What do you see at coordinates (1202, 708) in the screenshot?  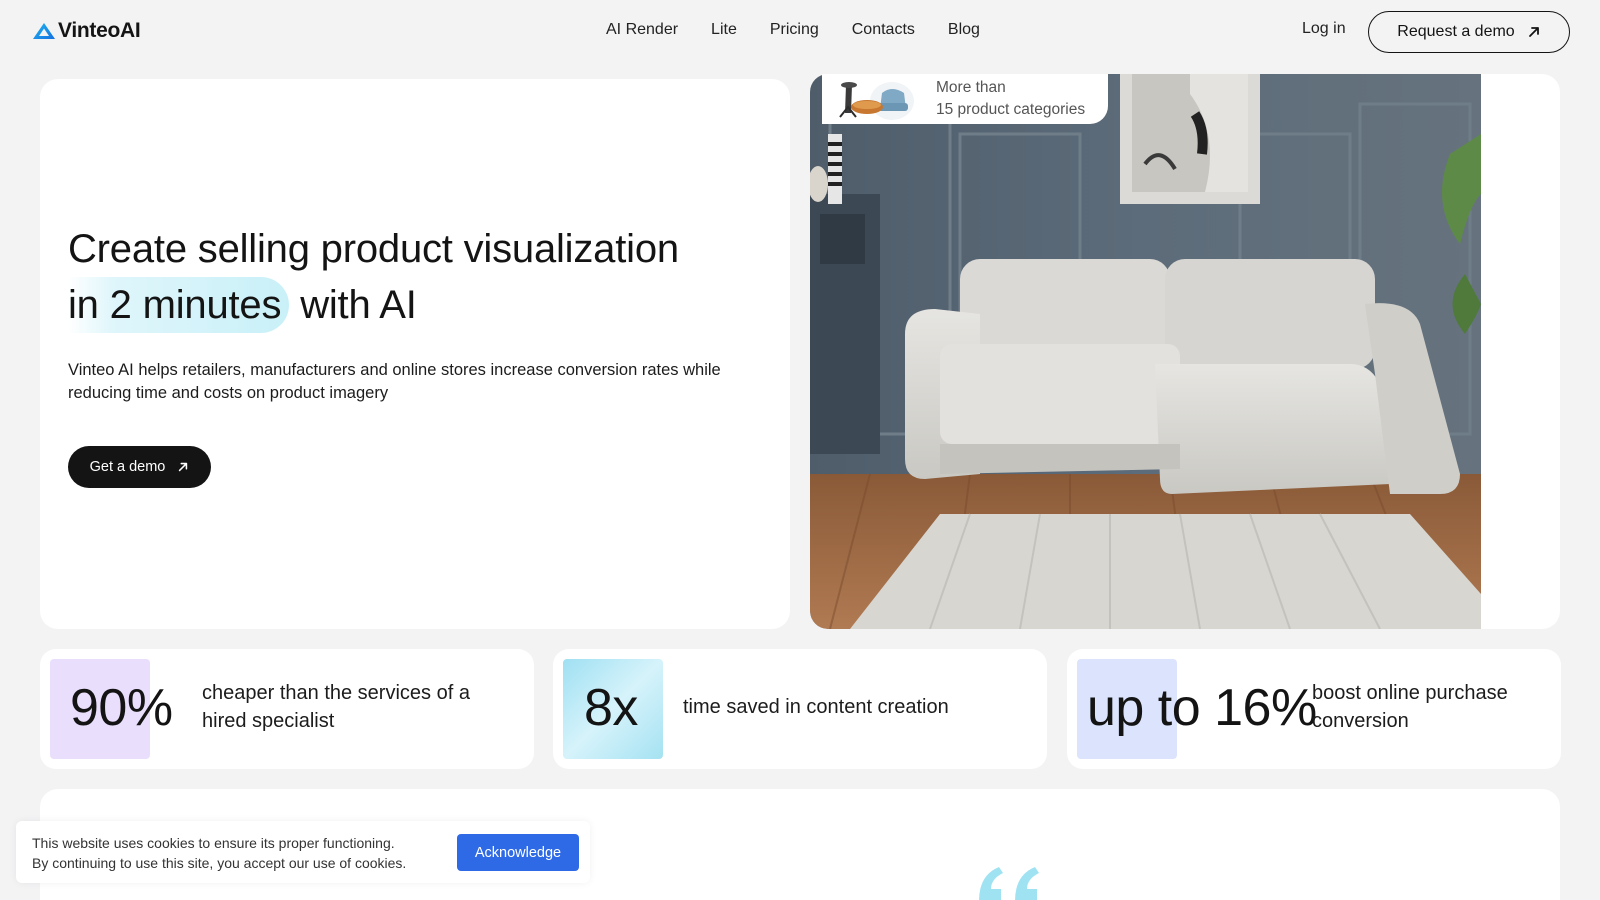 I see `stat-value: up to 16%` at bounding box center [1202, 708].